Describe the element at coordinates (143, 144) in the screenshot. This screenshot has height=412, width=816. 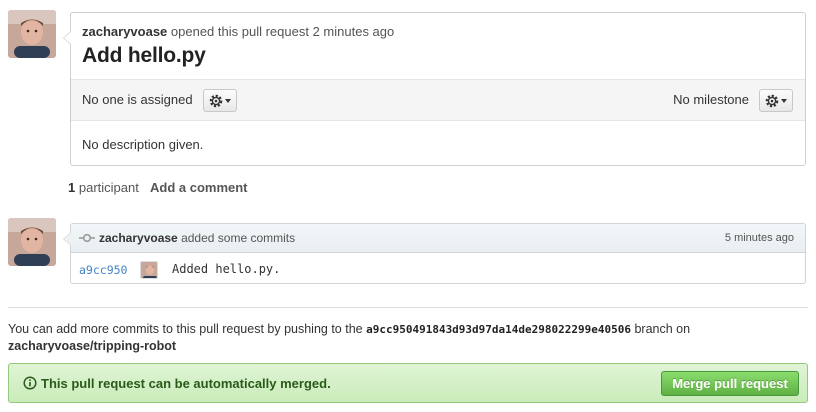
I see `pull-request-description: No description given.` at that location.